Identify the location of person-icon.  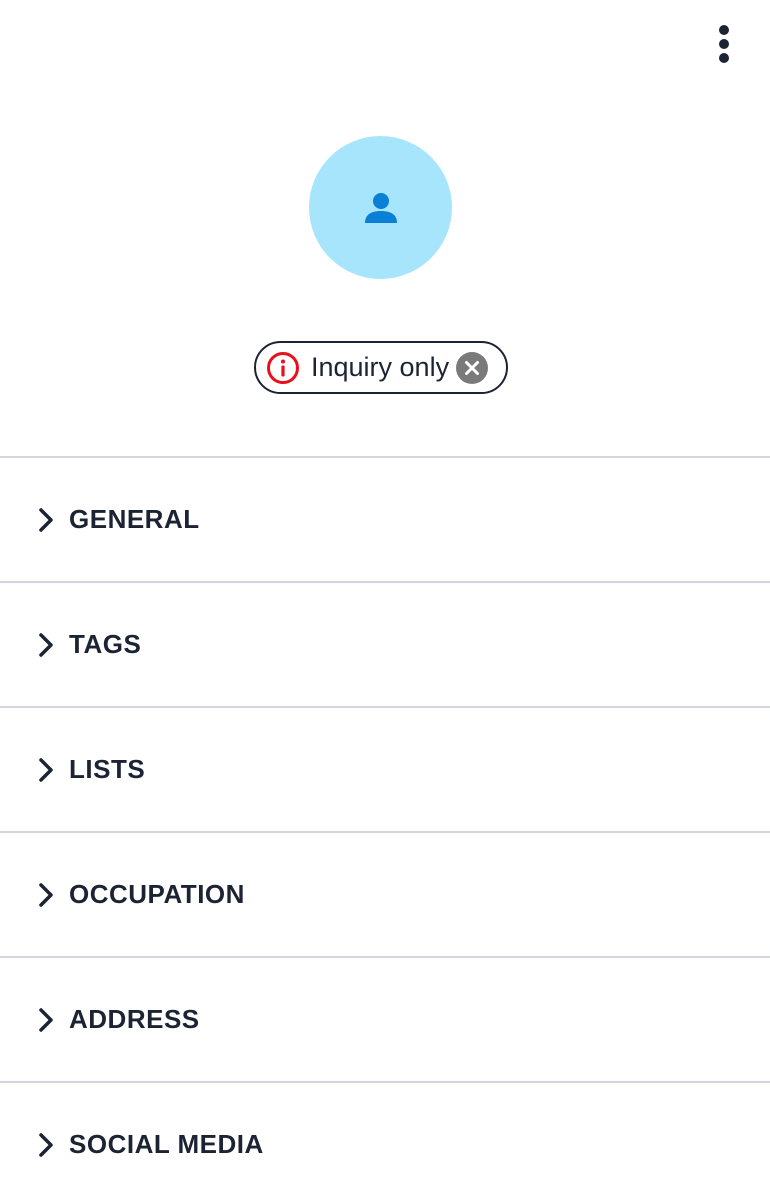
(380, 207).